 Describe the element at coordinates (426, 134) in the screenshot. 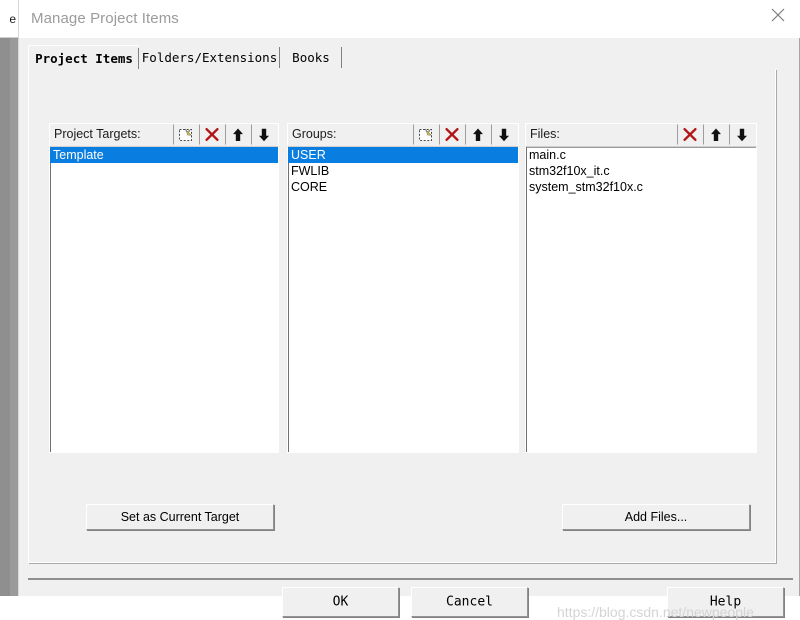

I see `new-group-button` at that location.